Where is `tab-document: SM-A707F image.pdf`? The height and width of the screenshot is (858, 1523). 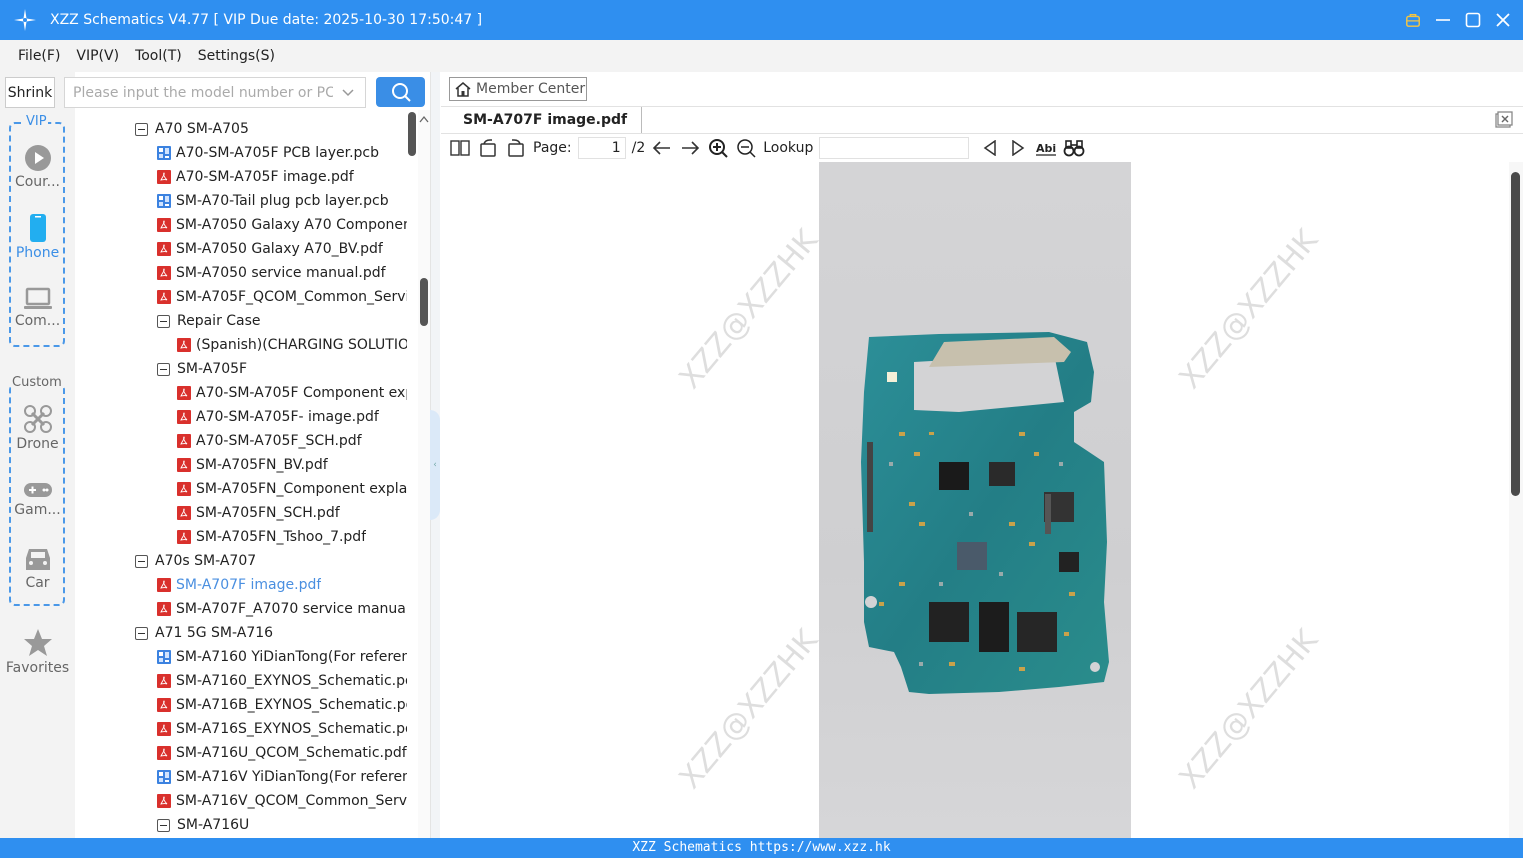
tab-document: SM-A707F image.pdf is located at coordinates (546, 120).